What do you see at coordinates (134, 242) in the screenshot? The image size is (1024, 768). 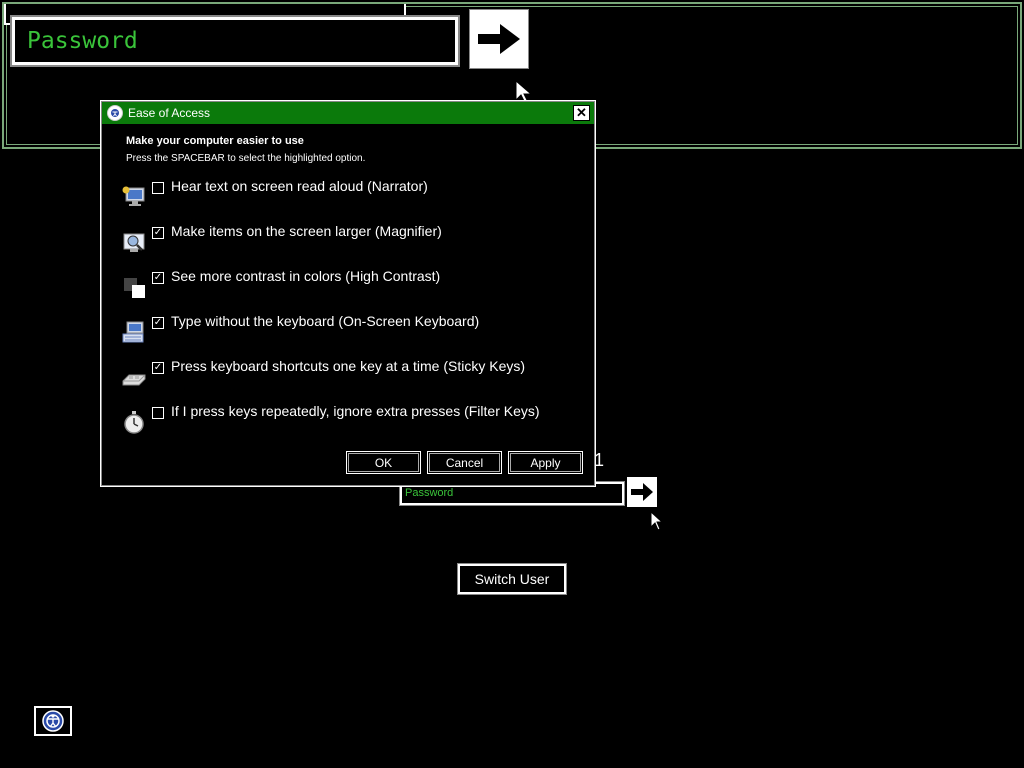 I see `magnifier-icon` at bounding box center [134, 242].